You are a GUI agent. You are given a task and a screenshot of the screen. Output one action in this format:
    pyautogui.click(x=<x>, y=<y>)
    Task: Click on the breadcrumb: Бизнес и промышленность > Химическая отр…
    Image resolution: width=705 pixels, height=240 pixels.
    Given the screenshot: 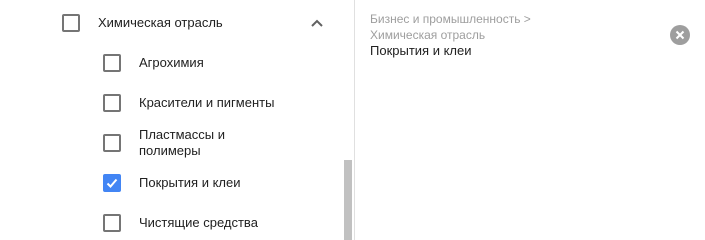 What is the action you would take?
    pyautogui.click(x=450, y=27)
    